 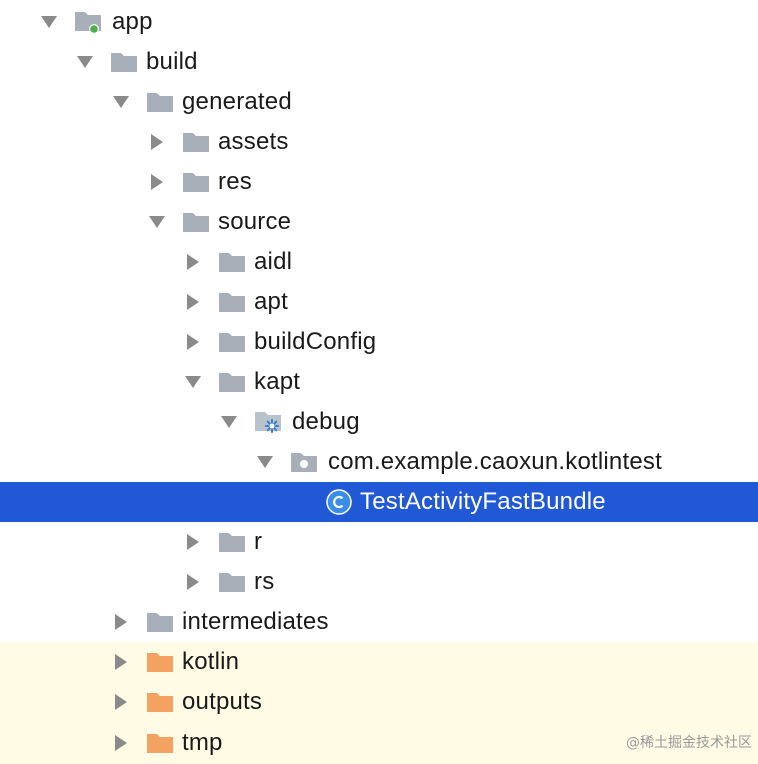 What do you see at coordinates (202, 742) in the screenshot?
I see `tree-row-label: tmp` at bounding box center [202, 742].